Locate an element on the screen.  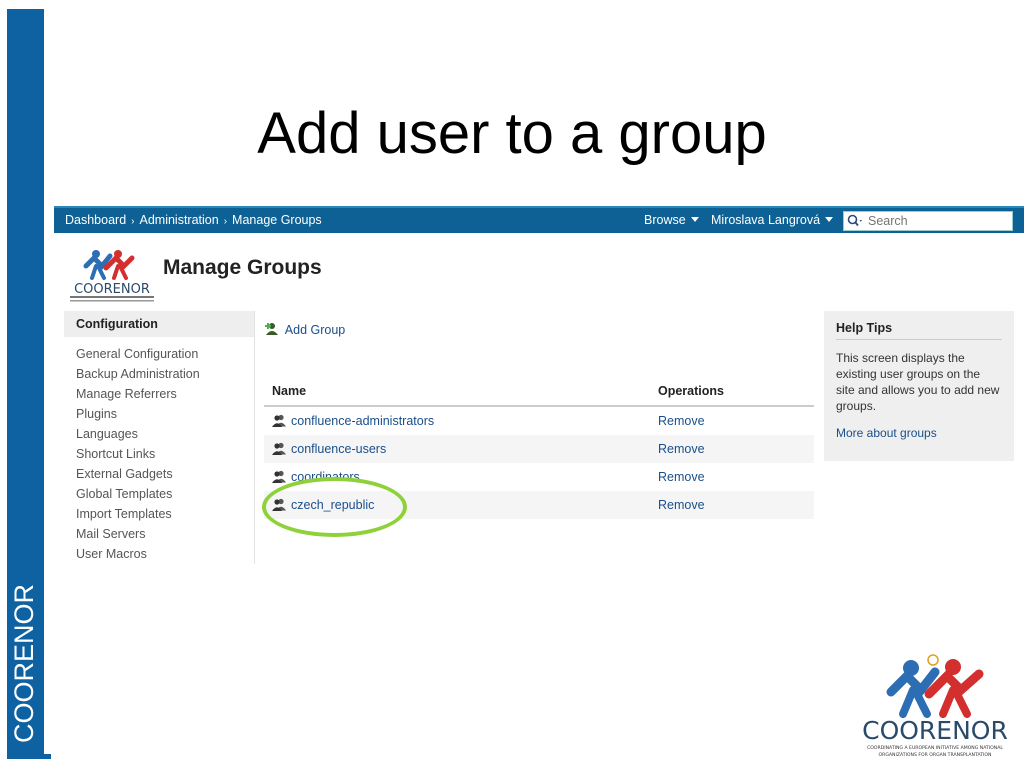
column-header-operations: Operations is located at coordinates (732, 392).